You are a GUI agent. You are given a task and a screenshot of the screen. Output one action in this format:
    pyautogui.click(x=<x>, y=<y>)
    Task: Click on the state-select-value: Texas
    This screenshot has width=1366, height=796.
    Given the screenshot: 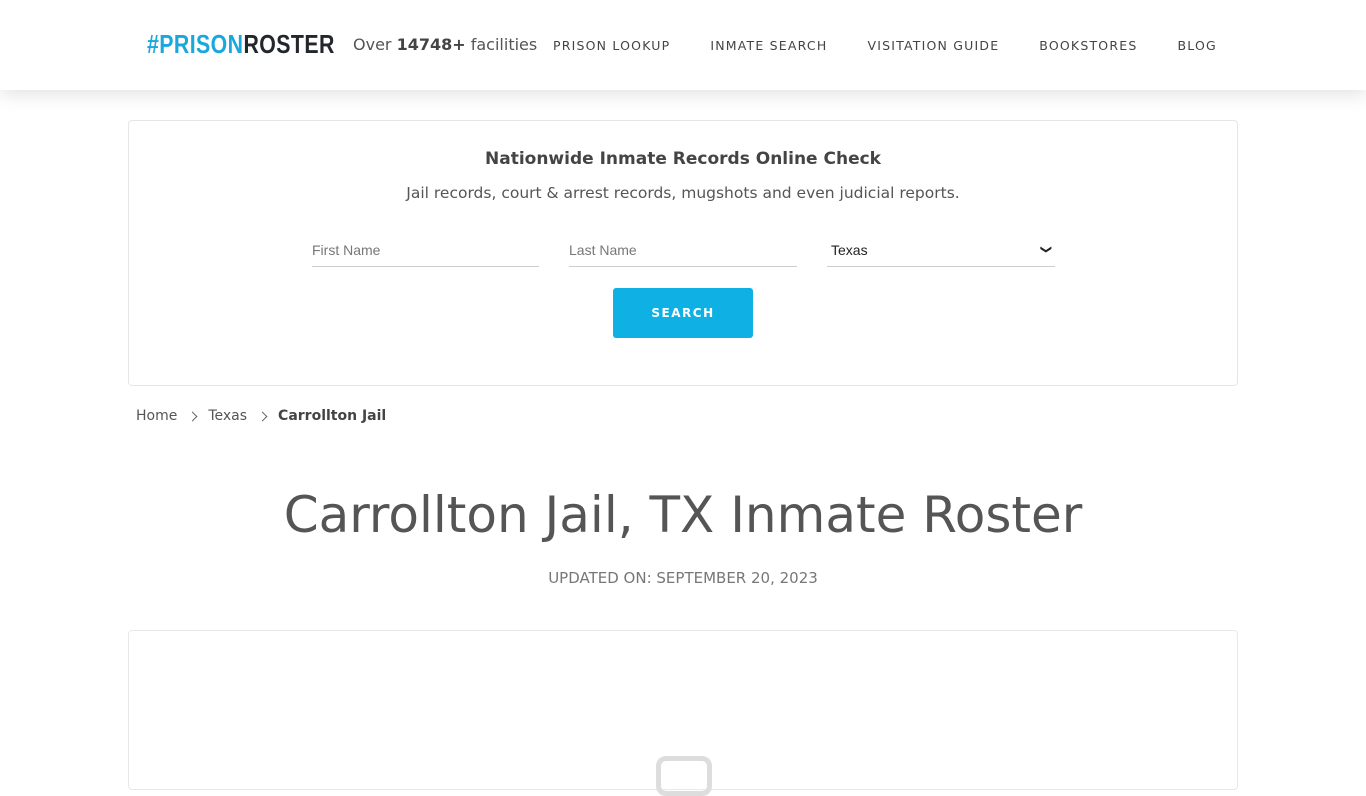 What is the action you would take?
    pyautogui.click(x=849, y=249)
    